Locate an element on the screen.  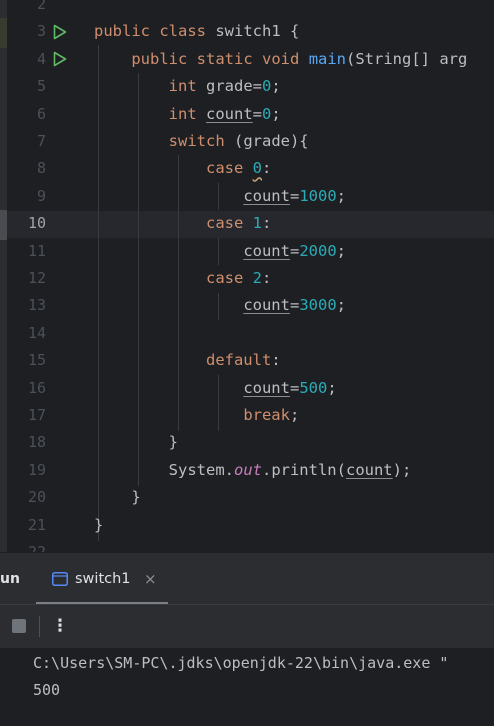
run-tool-window-header: un switch1 × is located at coordinates (247, 578).